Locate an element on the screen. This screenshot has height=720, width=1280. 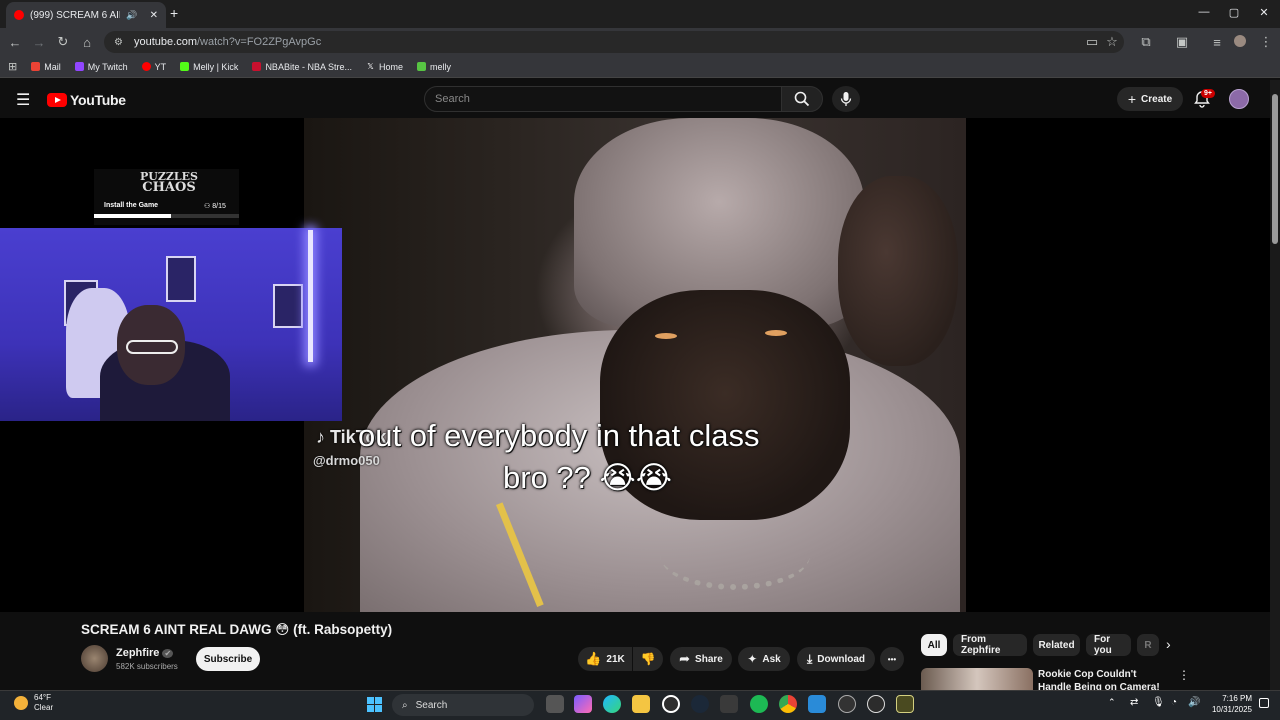
chip-related: Related is located at coordinates (1056, 645).